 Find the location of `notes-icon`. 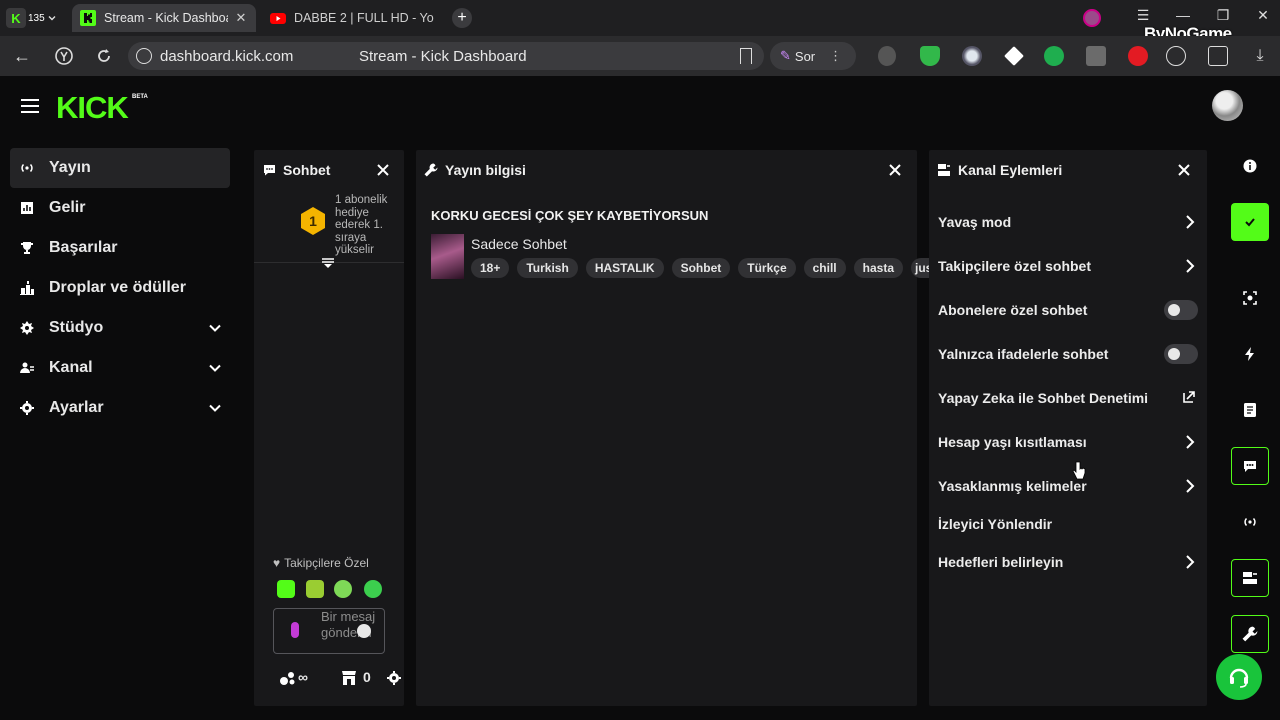

notes-icon is located at coordinates (1250, 410).